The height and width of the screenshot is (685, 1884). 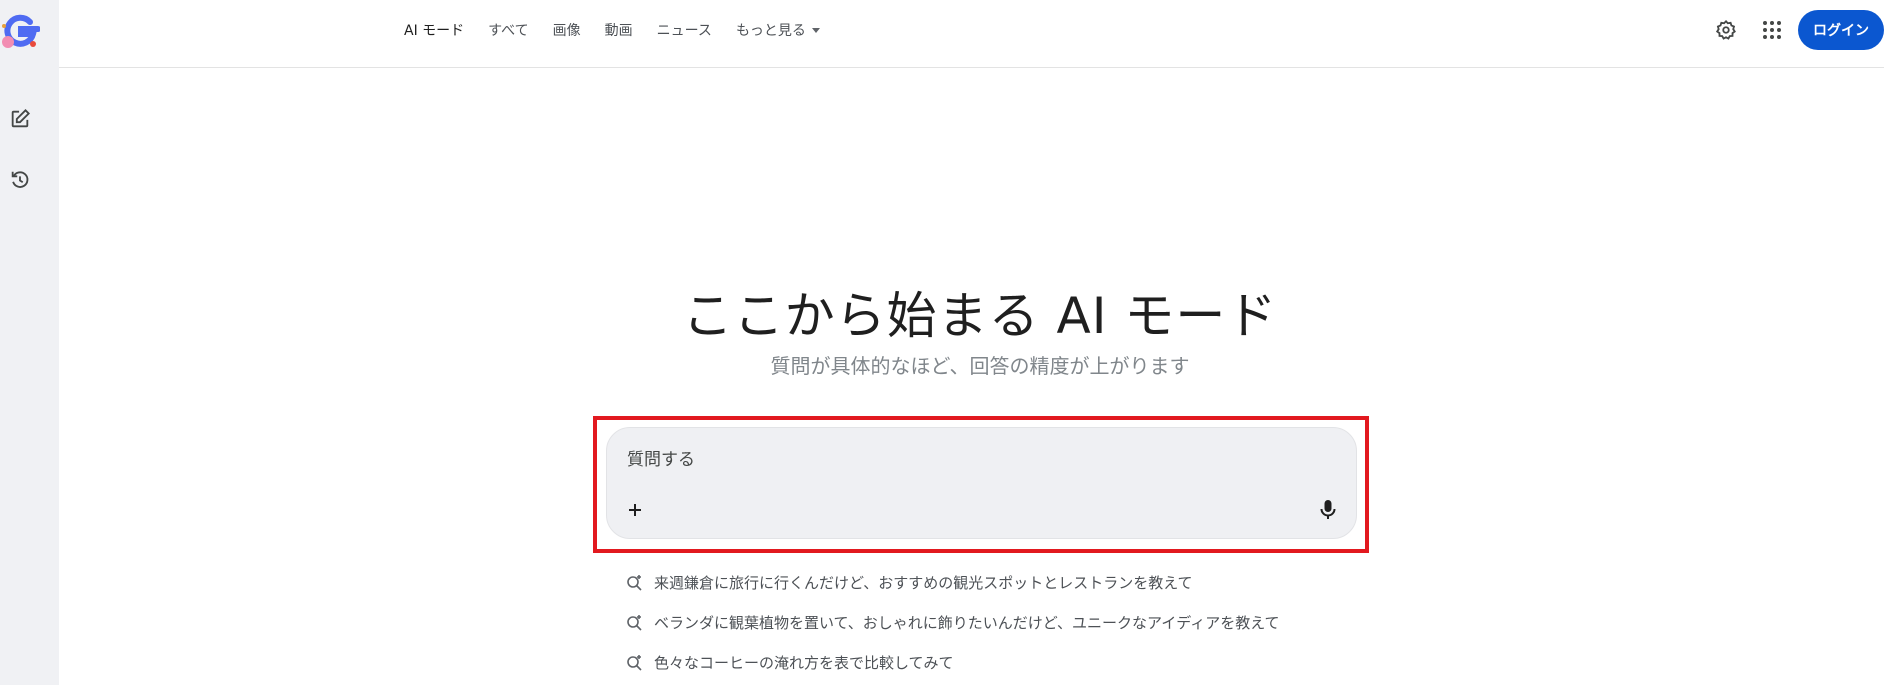 I want to click on add-attachment-button, so click(x=635, y=510).